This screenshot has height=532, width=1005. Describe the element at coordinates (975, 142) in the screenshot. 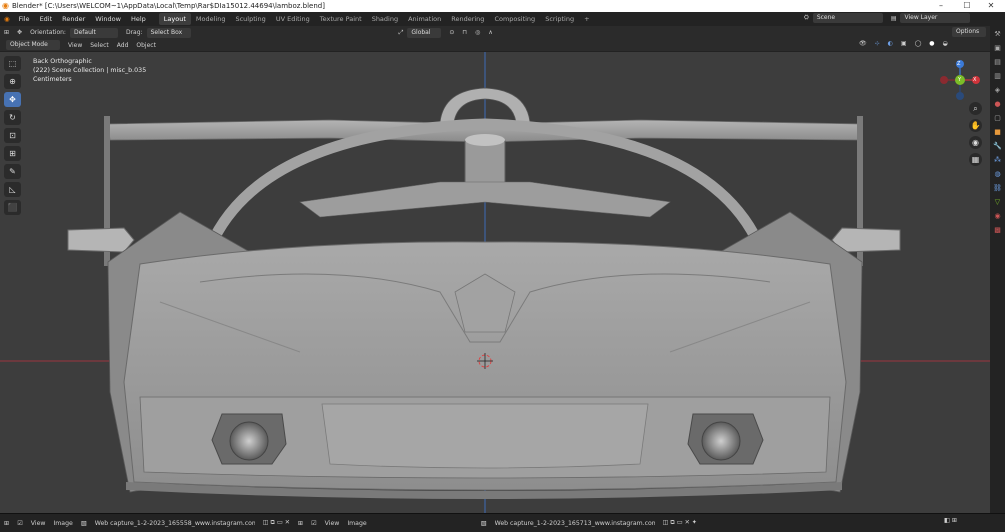

I see `camera-view-icon: ◉` at that location.